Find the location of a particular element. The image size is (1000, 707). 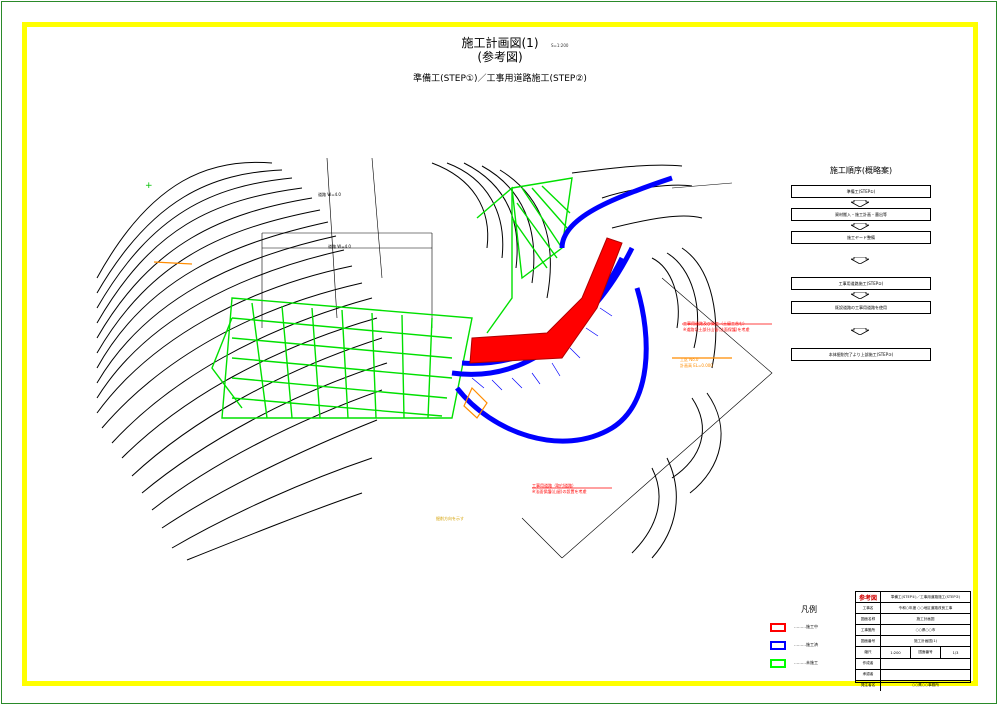

title-block-row: 工事名 令和○年度 ○○地区道路改良工事 is located at coordinates (913, 609).